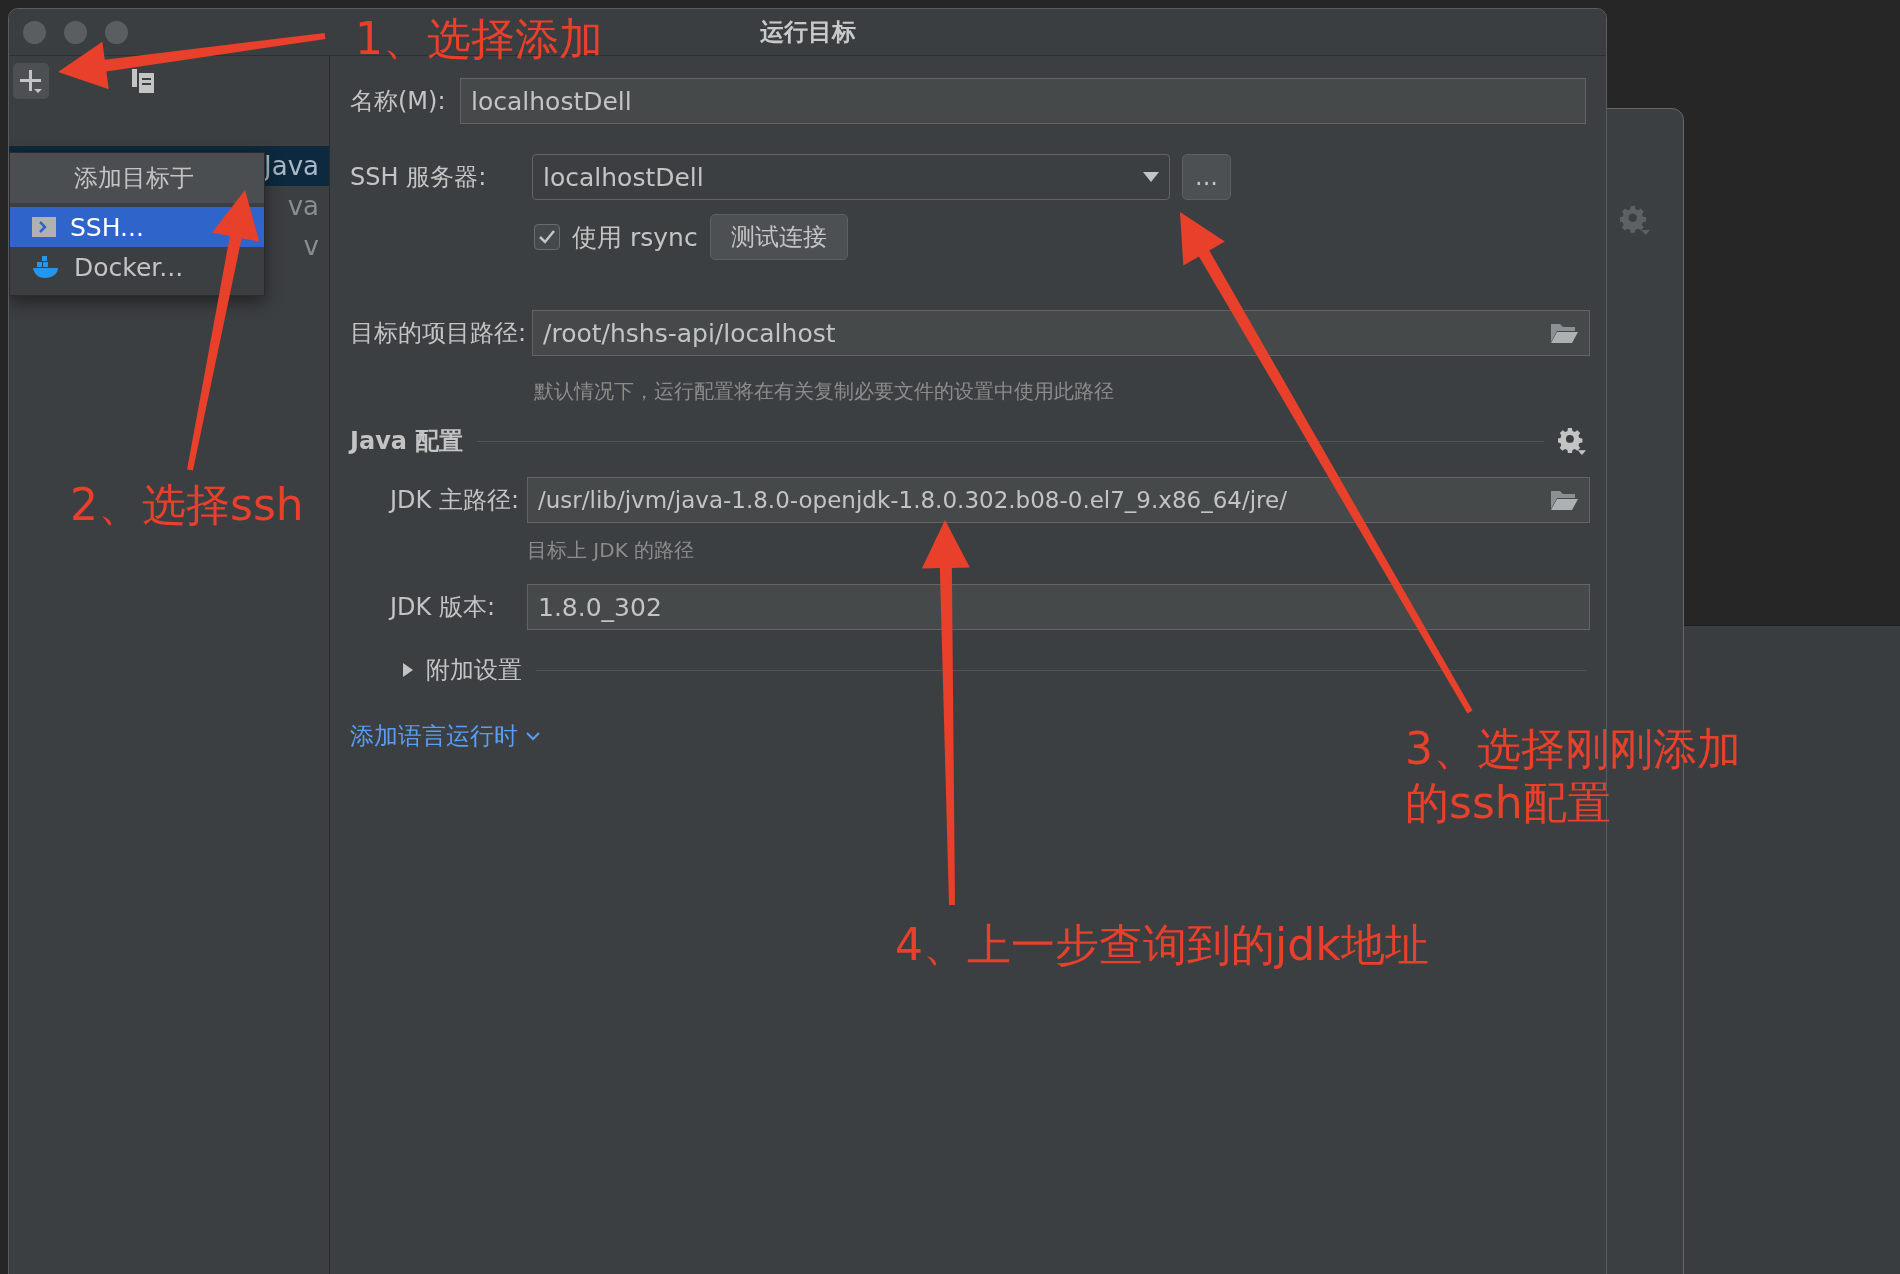 The image size is (1900, 1274). Describe the element at coordinates (807, 32) in the screenshot. I see `window-title: 运行目标` at that location.